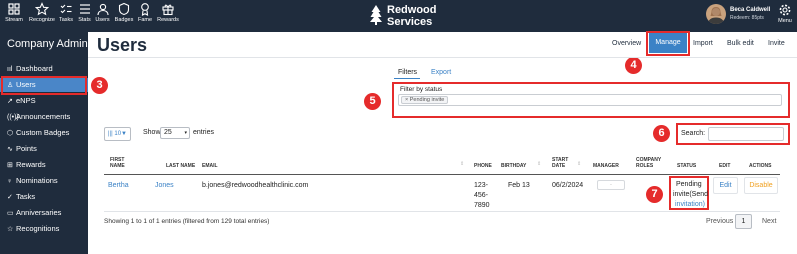 This screenshot has height=254, width=797. I want to click on col-header-phone: PHONE, so click(483, 166).